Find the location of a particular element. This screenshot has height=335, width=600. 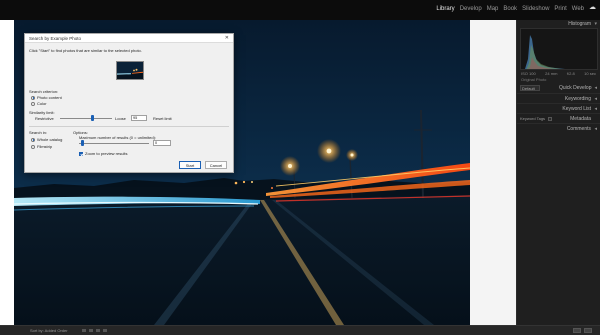

keyword-tags-label: Keyword Tags is located at coordinates (533, 118).